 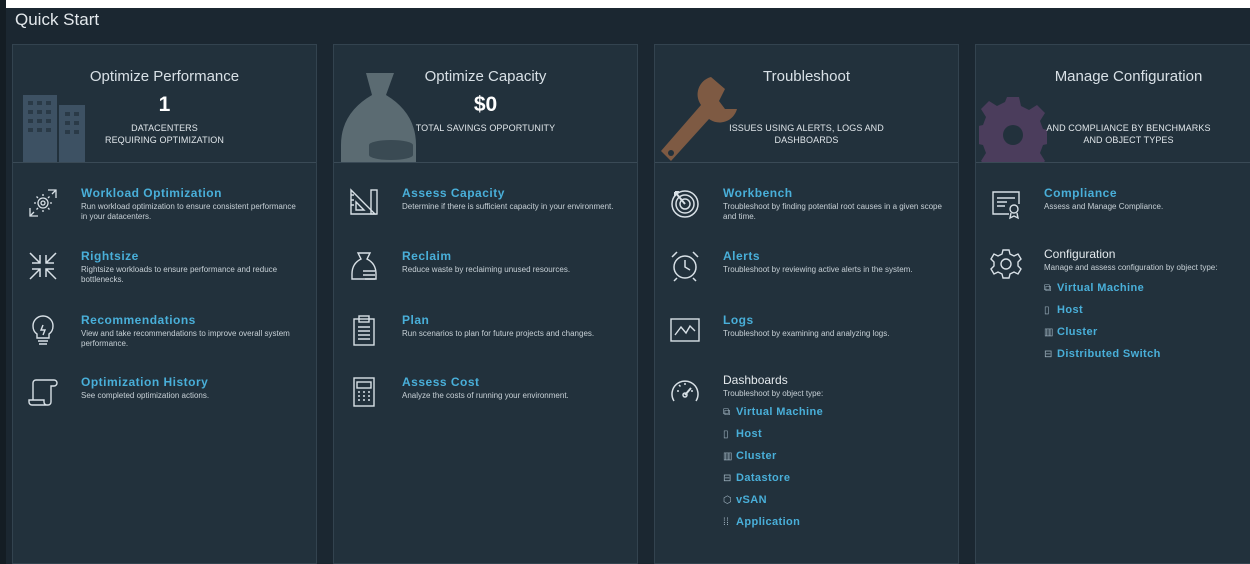 I want to click on vsan-icon: ⬡, so click(x=728, y=500).